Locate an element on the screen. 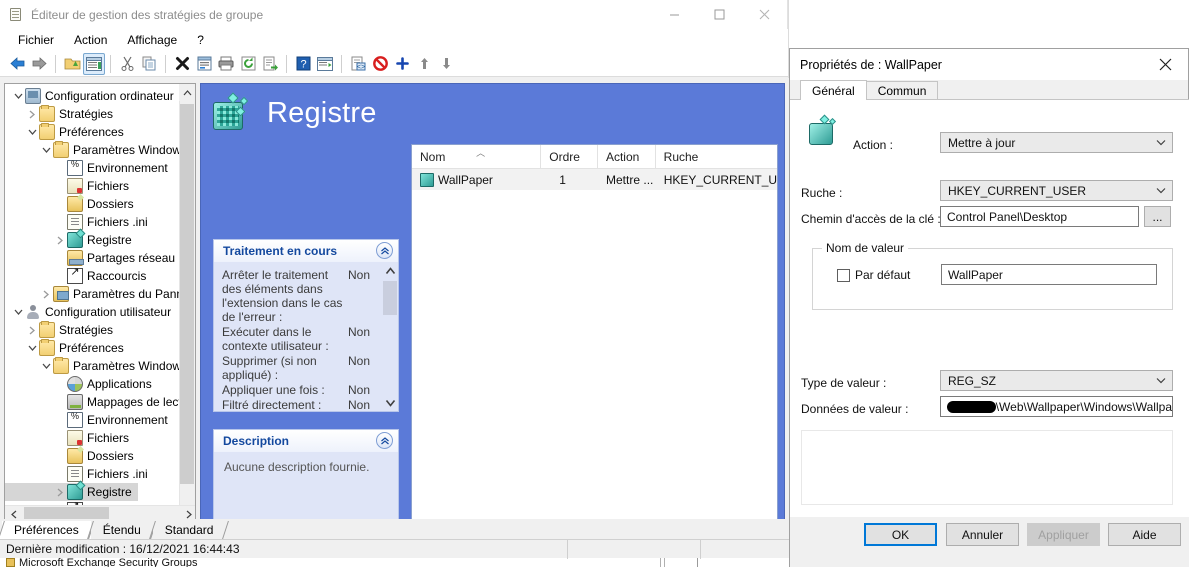 The height and width of the screenshot is (567, 1189). tab-general: Général is located at coordinates (833, 90).